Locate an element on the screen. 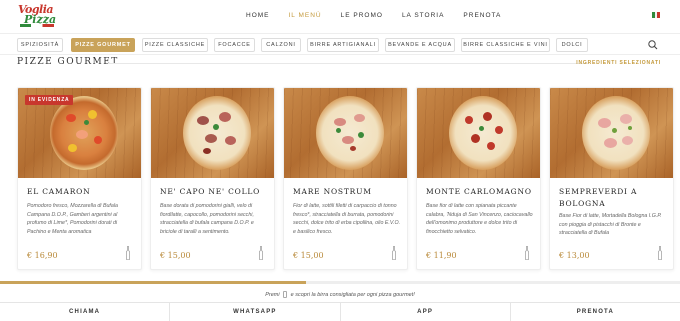 Image resolution: width=680 pixels, height=321 pixels. logo-tricolor-stripe is located at coordinates (37, 25).